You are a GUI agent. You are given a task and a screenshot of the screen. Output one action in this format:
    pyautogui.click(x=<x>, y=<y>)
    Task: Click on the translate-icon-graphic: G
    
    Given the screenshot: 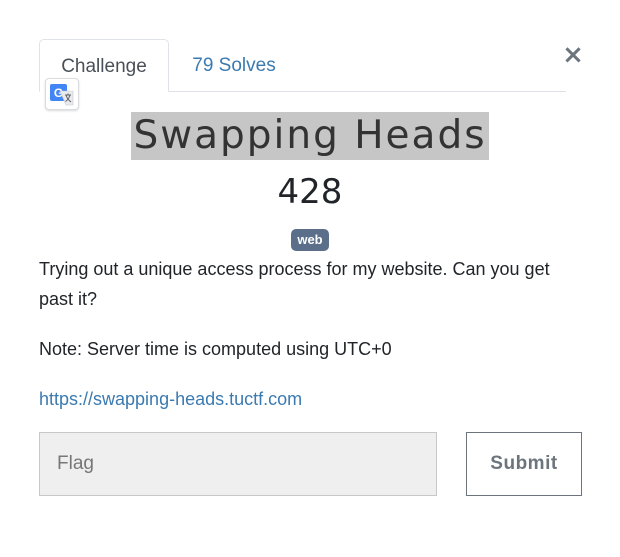 What is the action you would take?
    pyautogui.click(x=62, y=95)
    